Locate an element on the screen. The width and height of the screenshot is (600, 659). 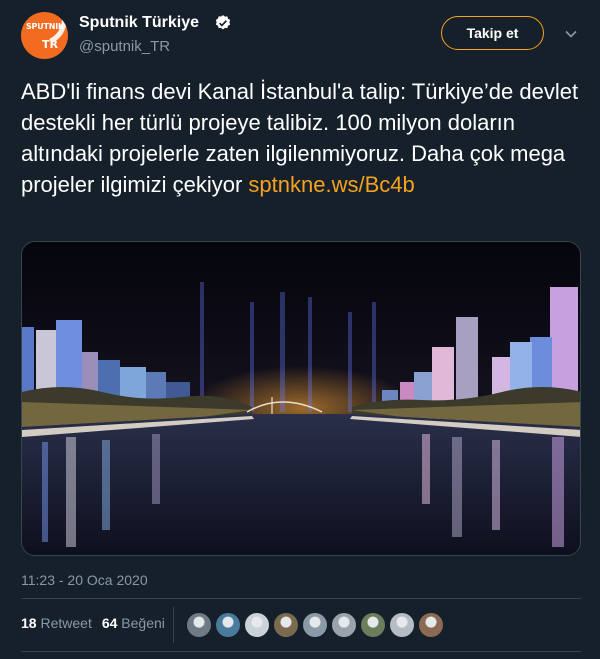
account-handle: @sputnik_TR is located at coordinates (124, 46).